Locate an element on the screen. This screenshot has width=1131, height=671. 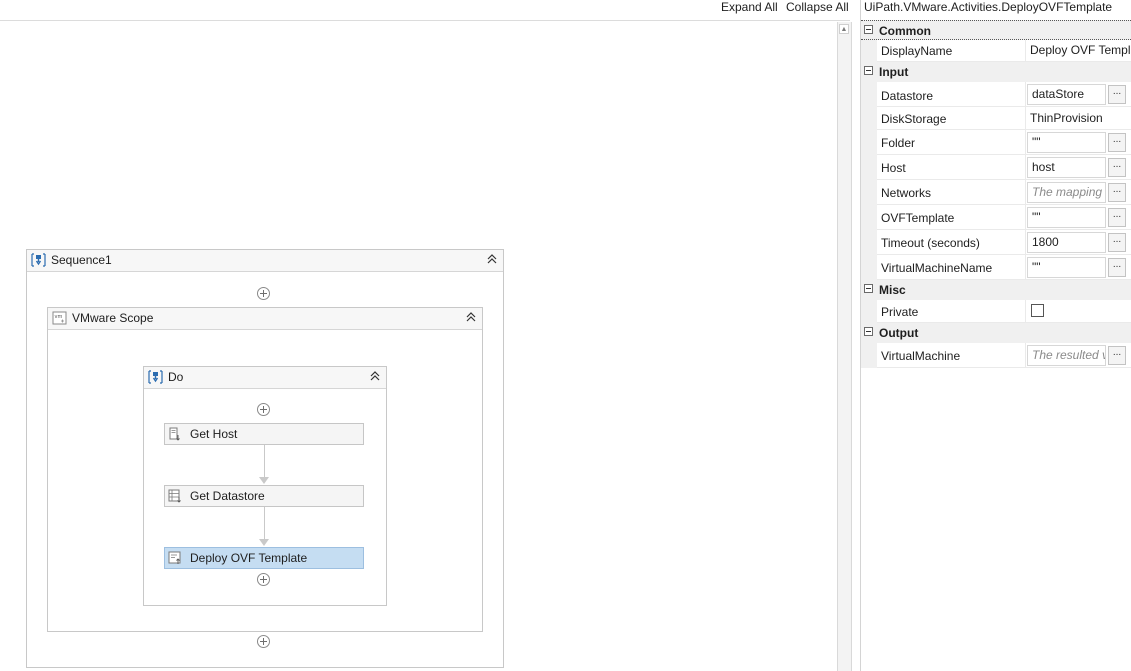
displayname-value: Deploy OVF Templ is located at coordinates (1080, 50).